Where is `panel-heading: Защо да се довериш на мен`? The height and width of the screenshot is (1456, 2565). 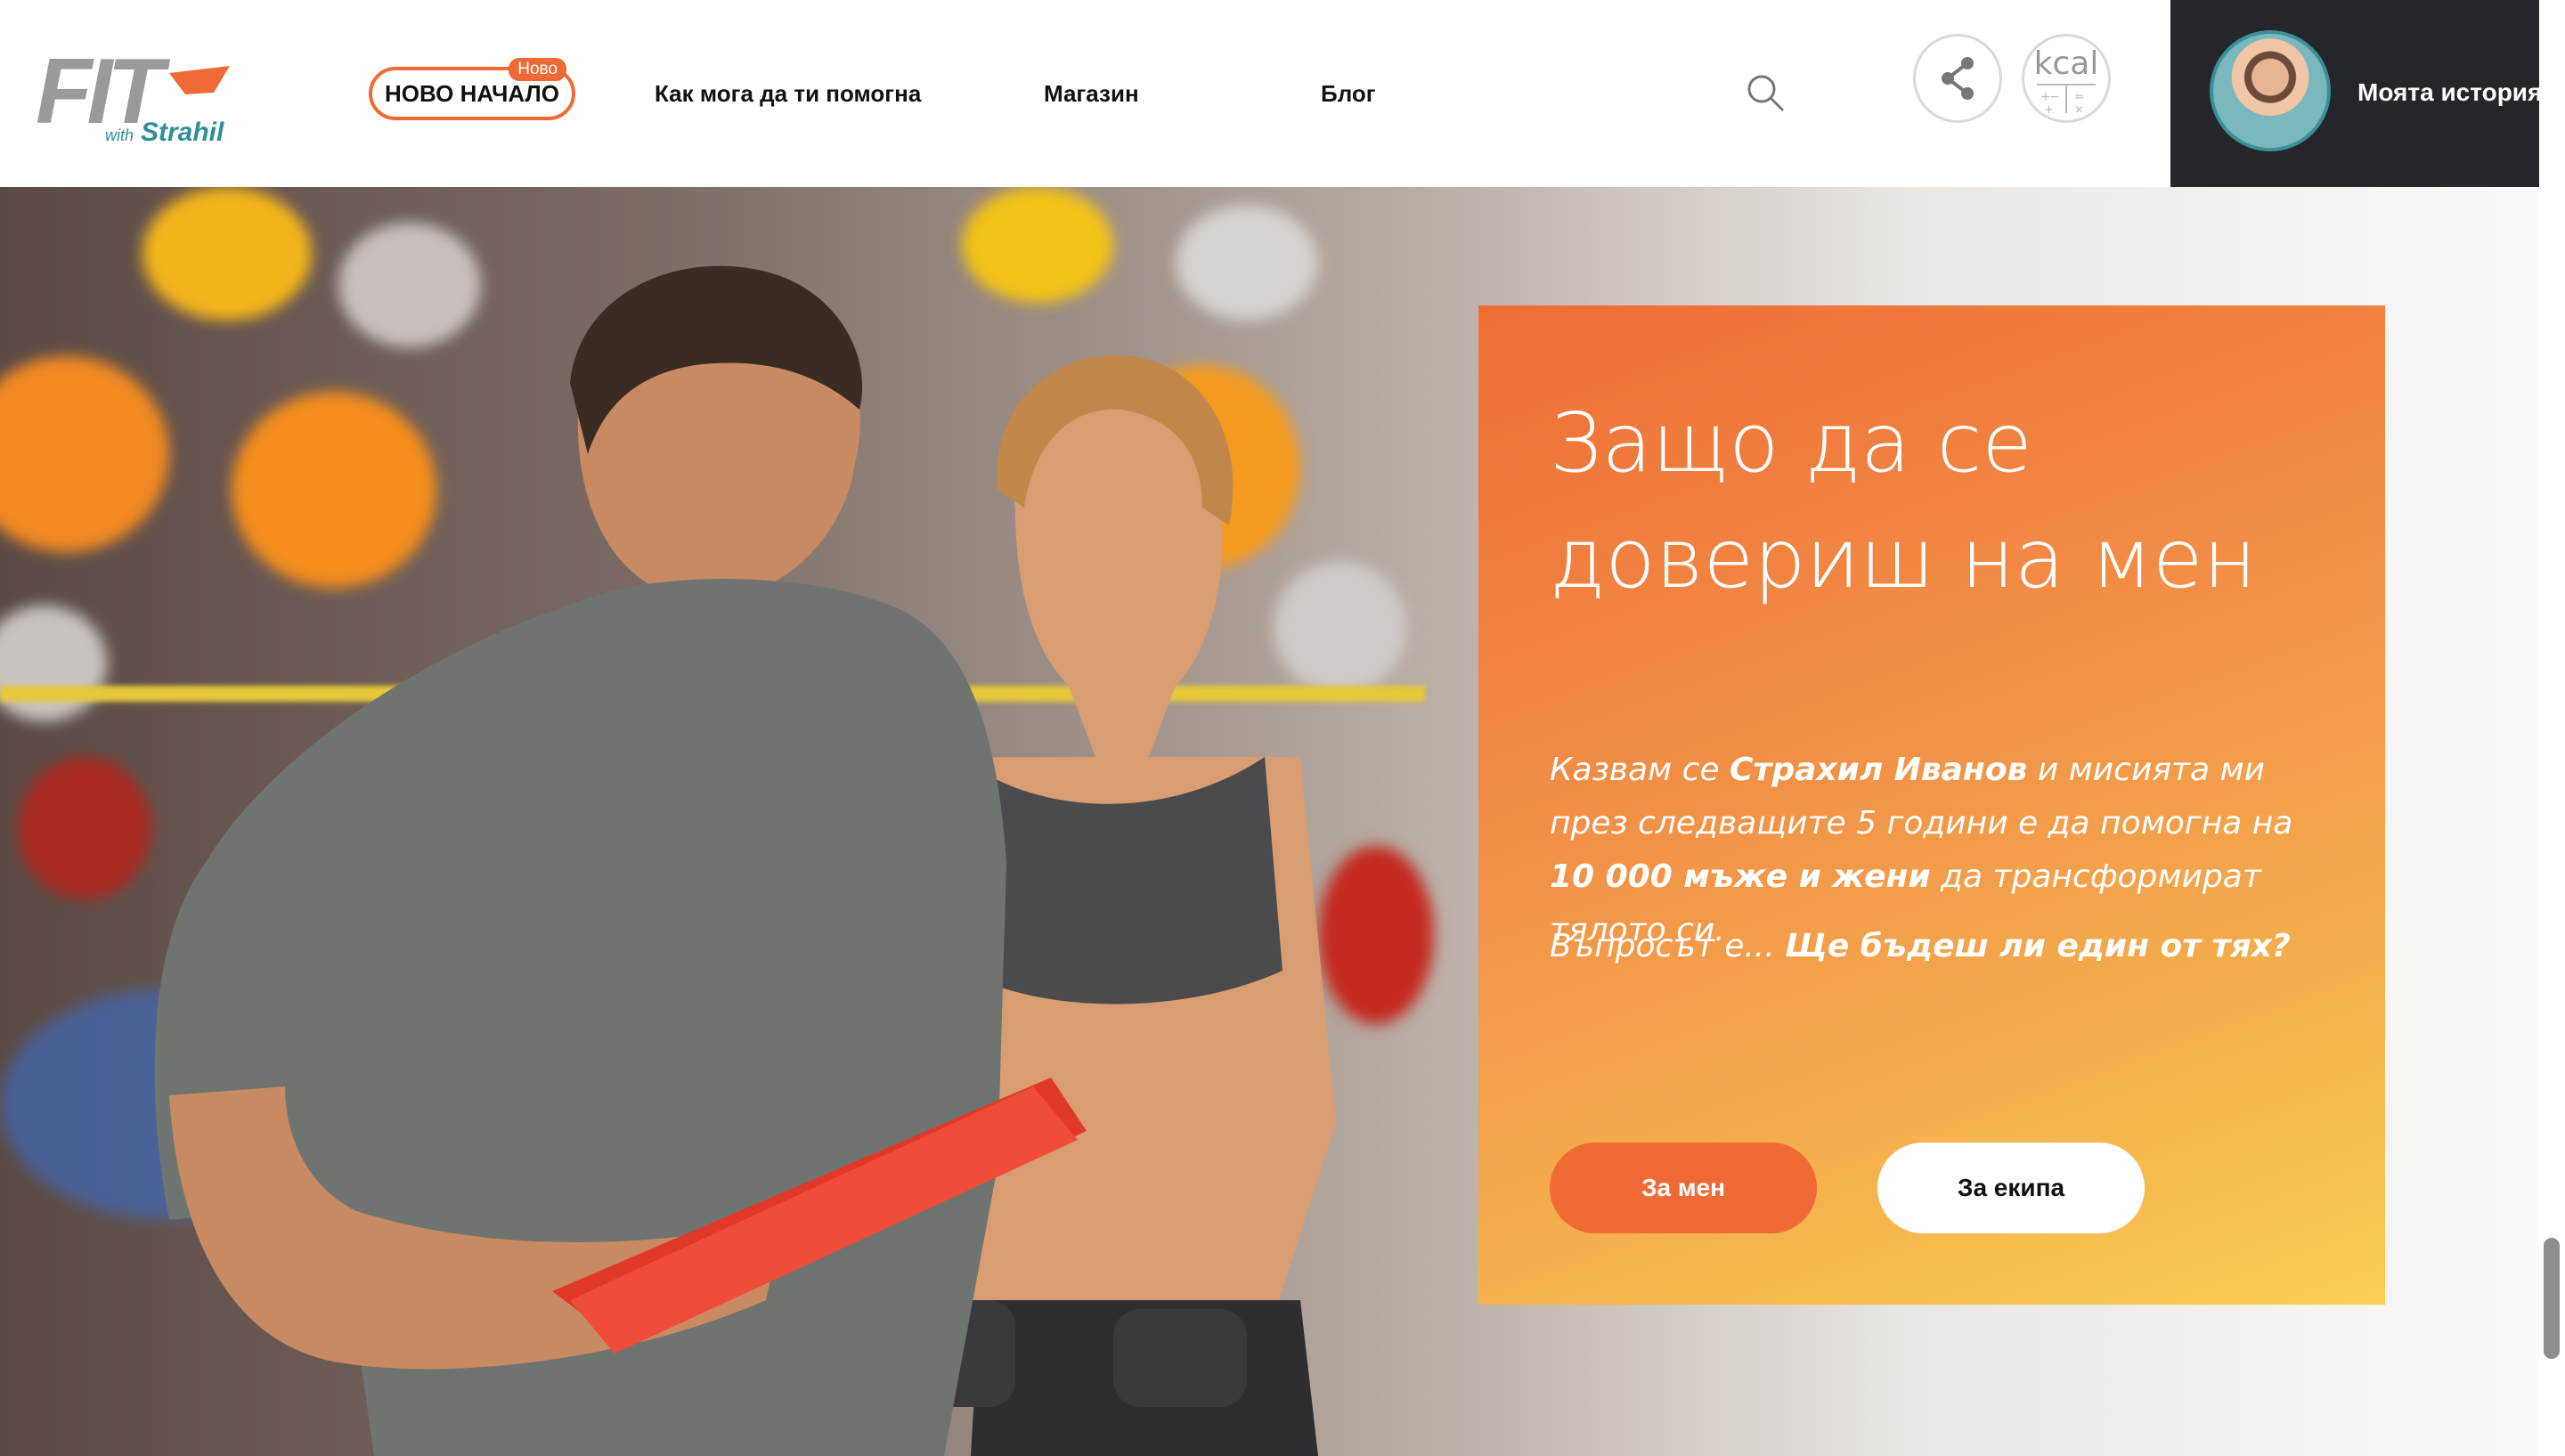
panel-heading: Защо да се довериш на мен is located at coordinates (1933, 501).